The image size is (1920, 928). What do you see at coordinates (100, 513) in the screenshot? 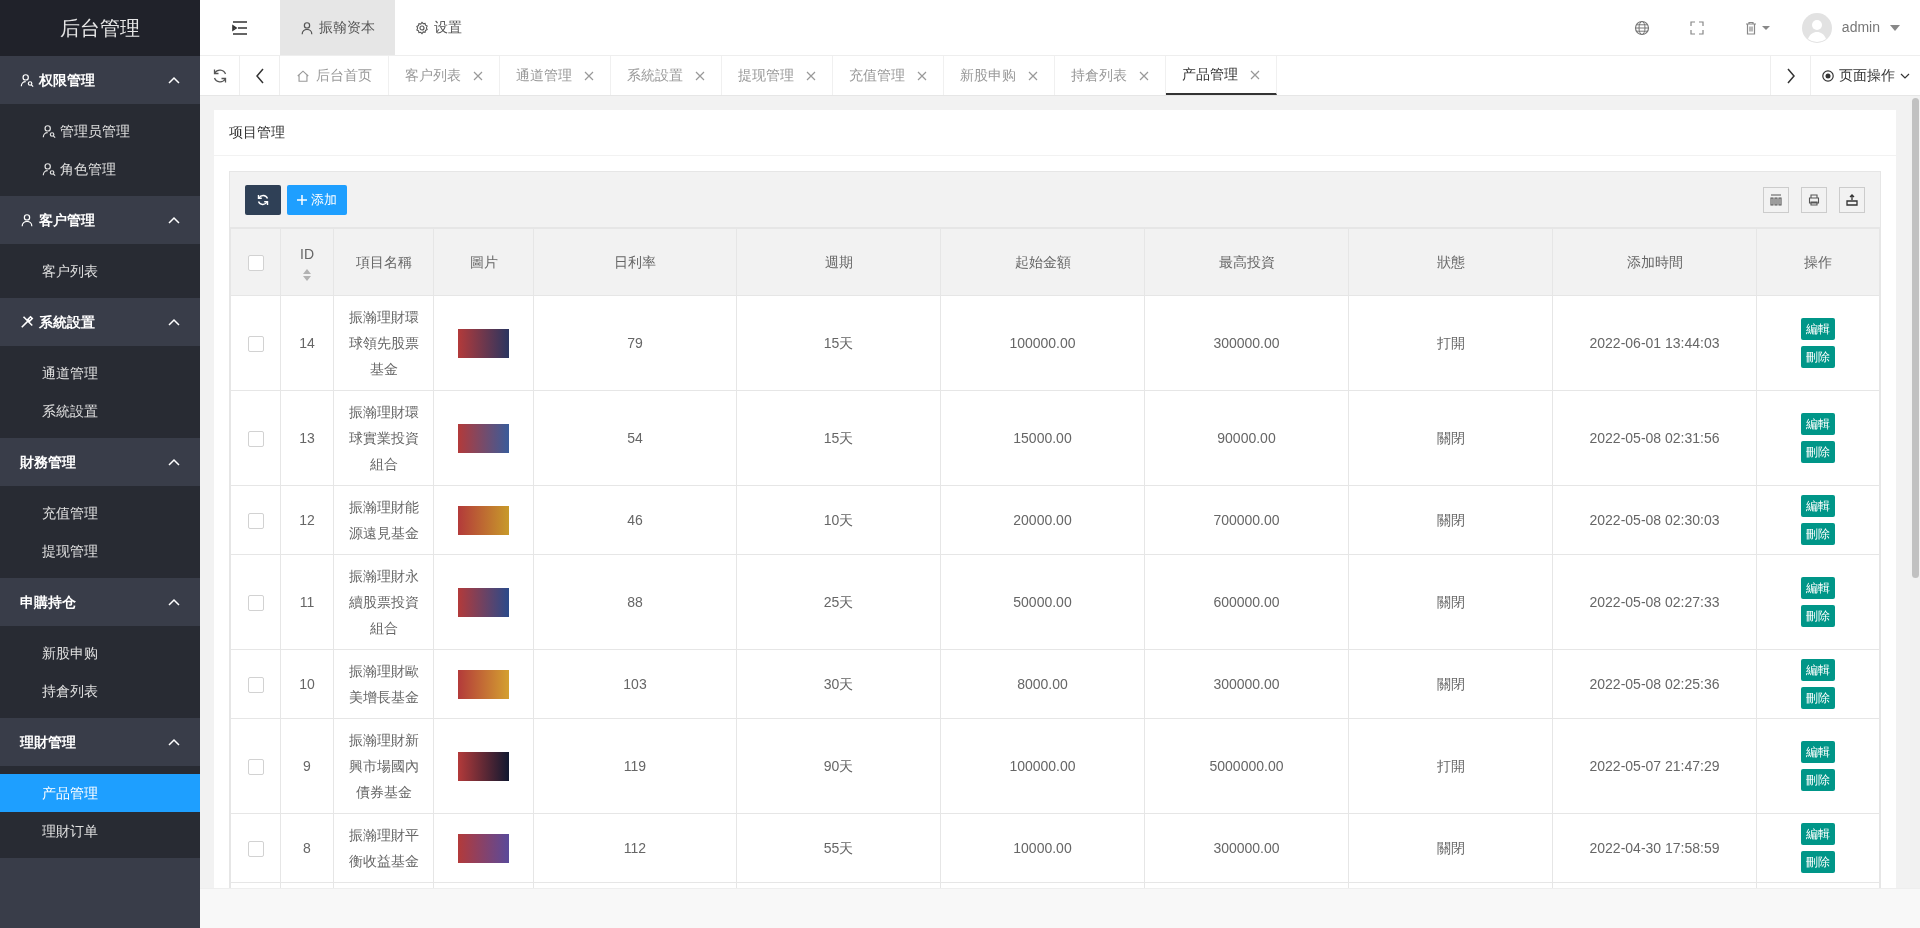
I see `sidebar-item: 充值管理` at bounding box center [100, 513].